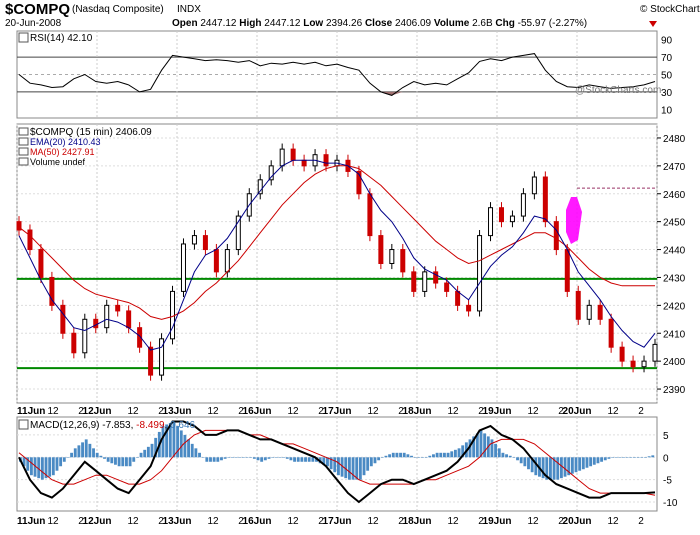 This screenshot has width=700, height=535. What do you see at coordinates (282, 23) in the screenshot?
I see `high-value: 2447.12` at bounding box center [282, 23].